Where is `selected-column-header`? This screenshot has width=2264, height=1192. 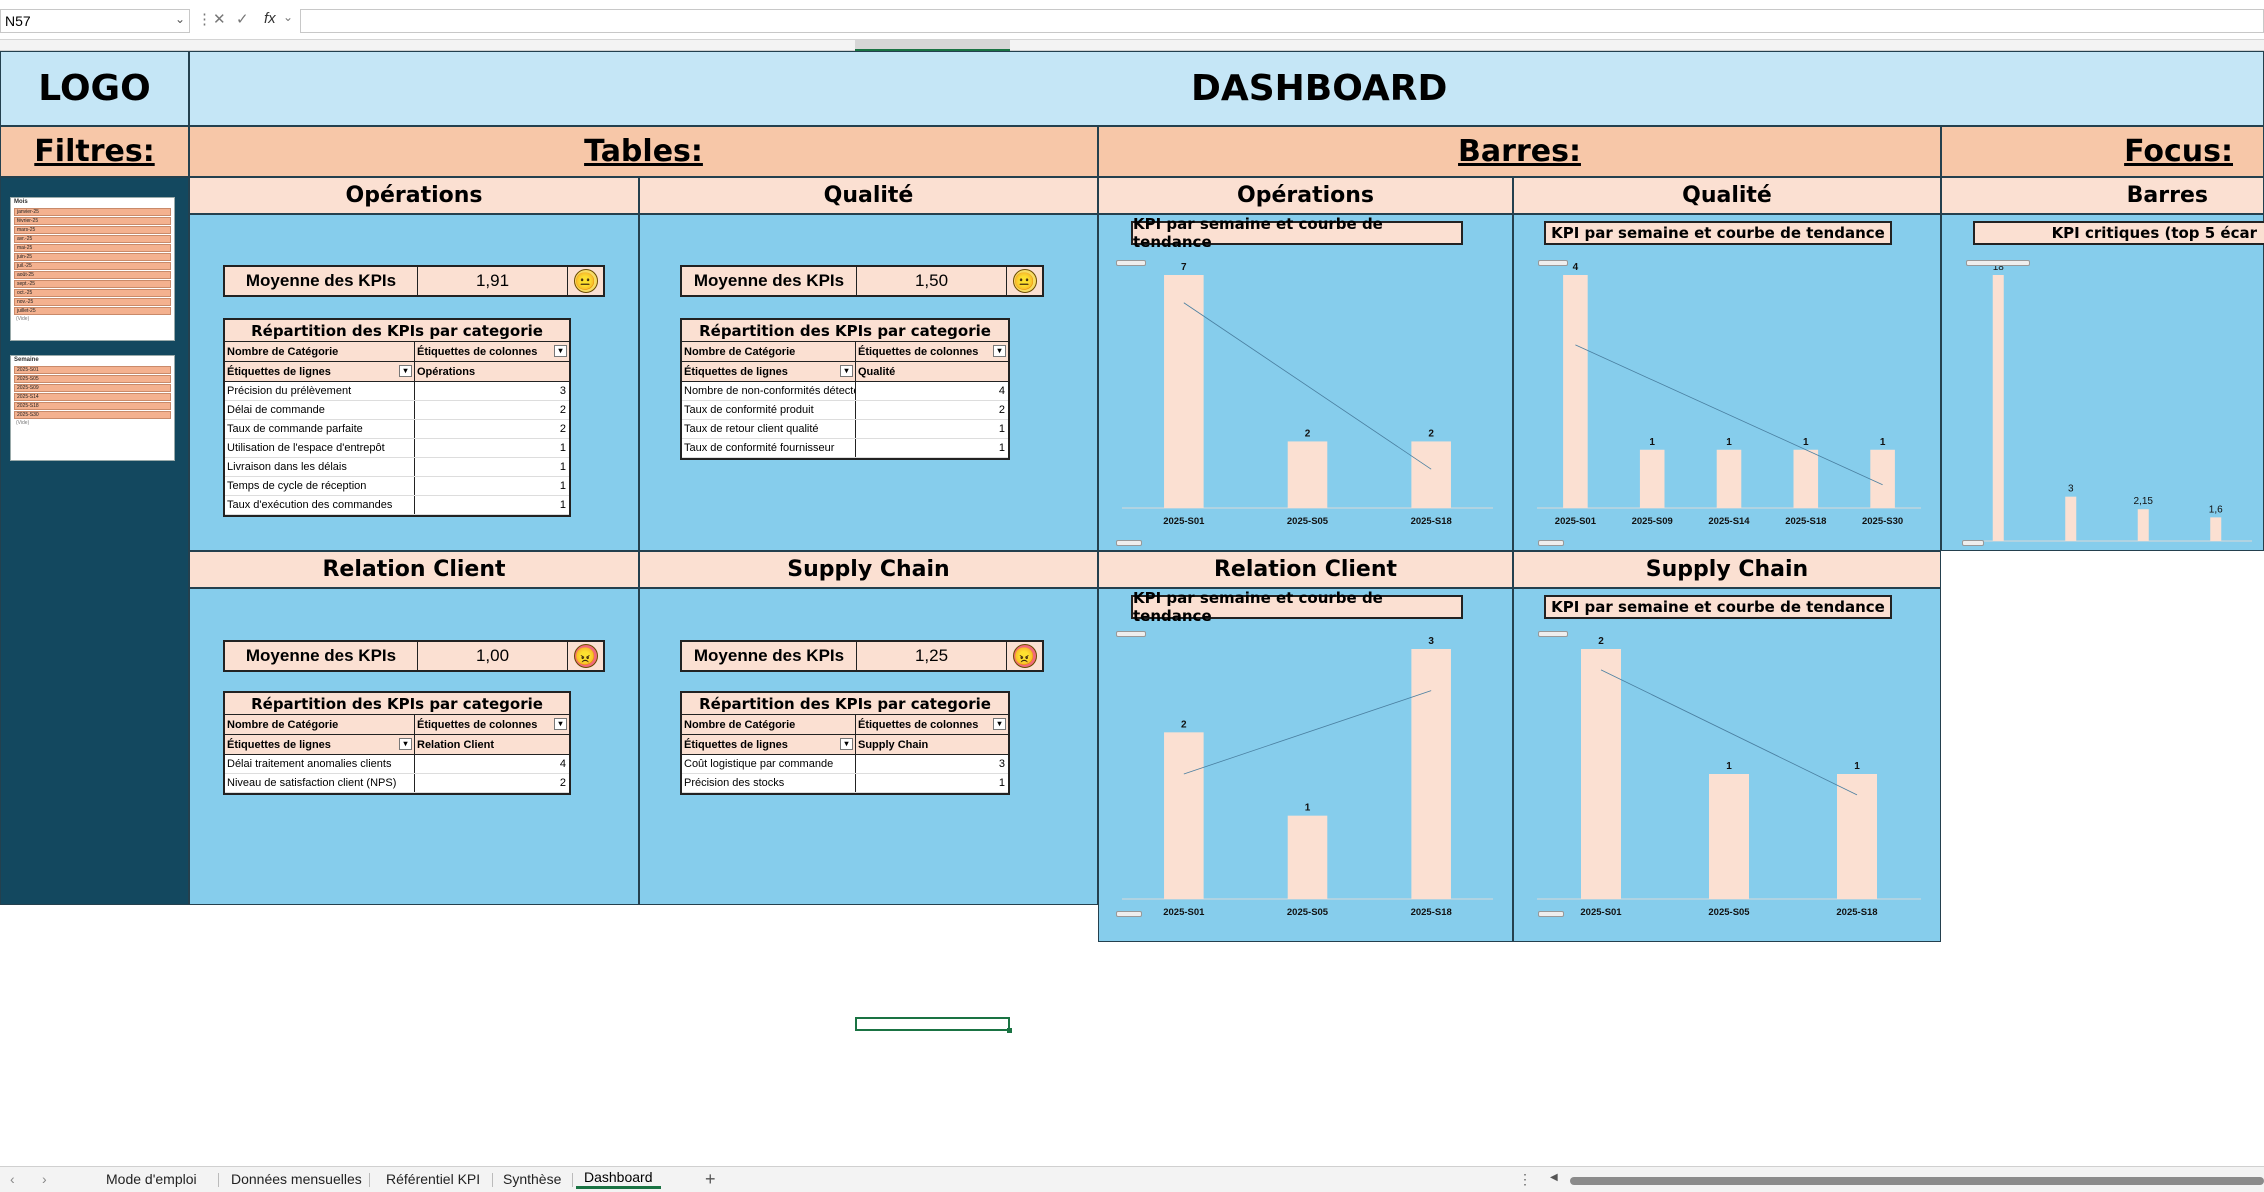
selected-column-header is located at coordinates (932, 45).